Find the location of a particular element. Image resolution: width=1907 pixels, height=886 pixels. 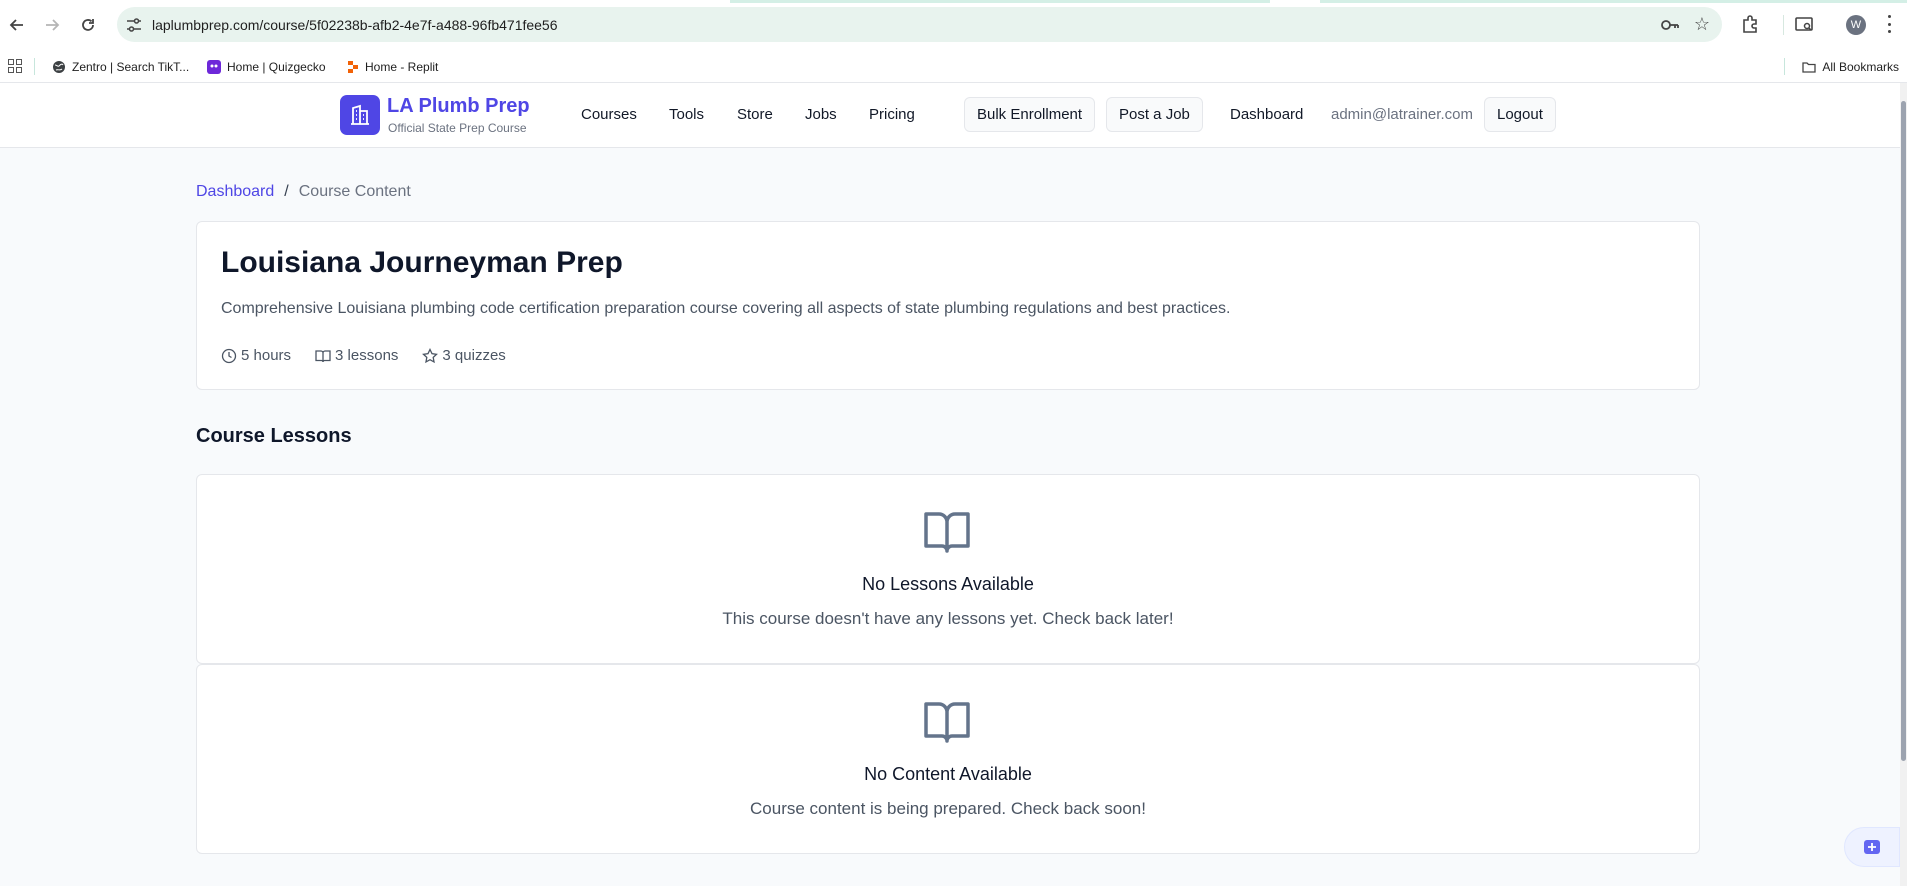

nav-store: Store is located at coordinates (755, 114).